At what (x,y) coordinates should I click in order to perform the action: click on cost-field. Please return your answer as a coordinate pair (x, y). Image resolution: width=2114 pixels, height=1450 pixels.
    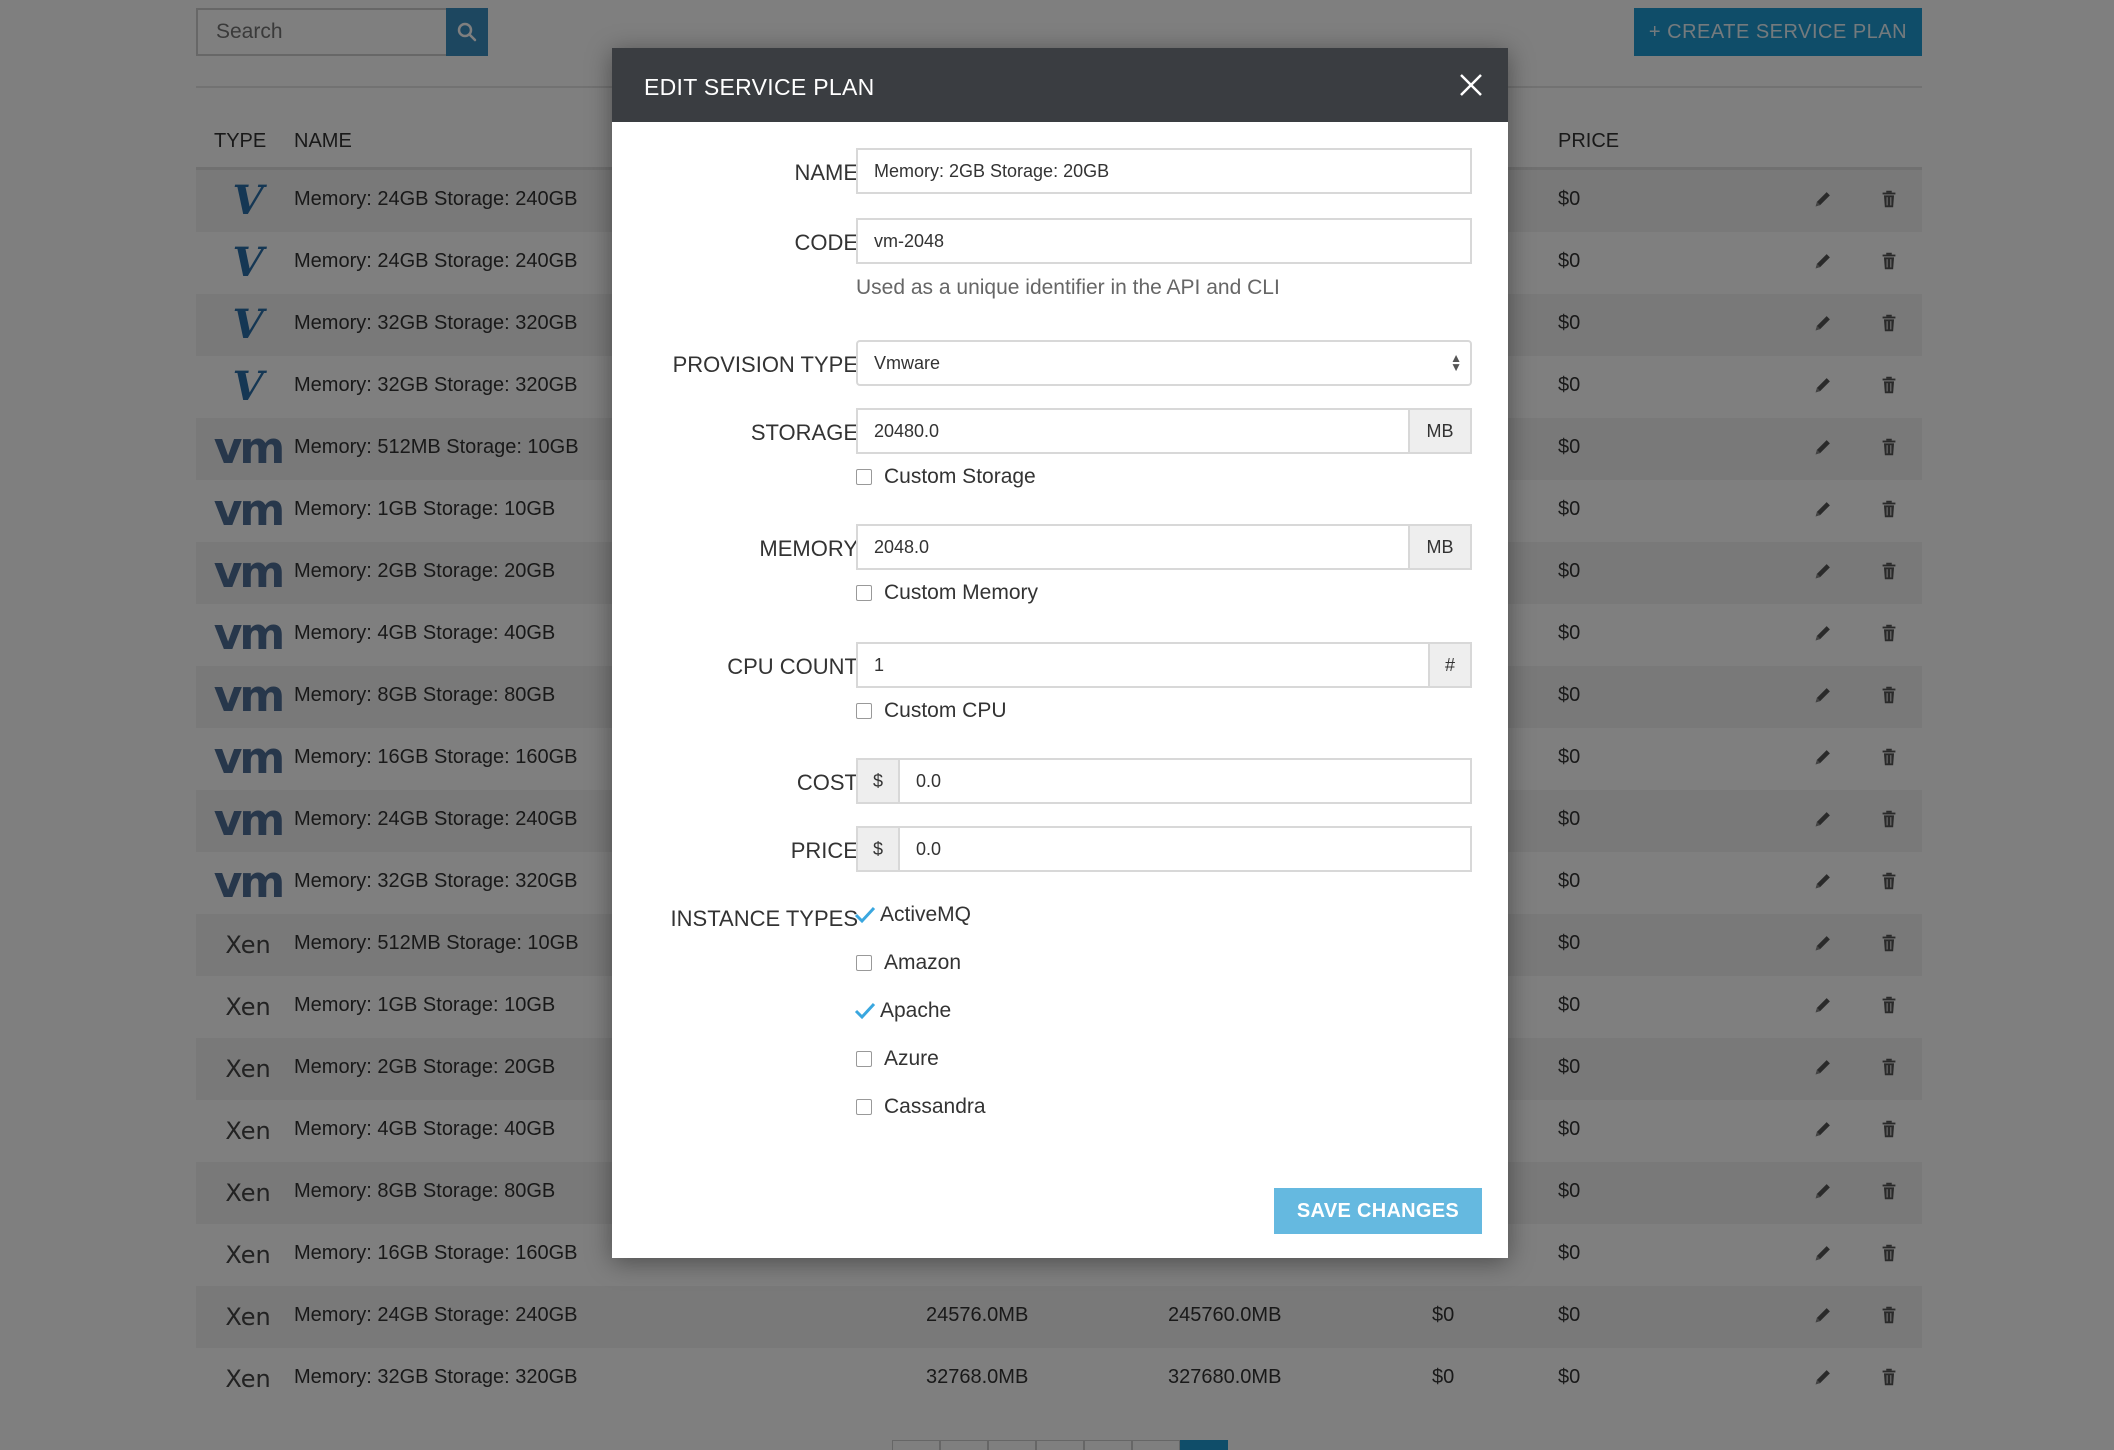
    Looking at the image, I should click on (1185, 781).